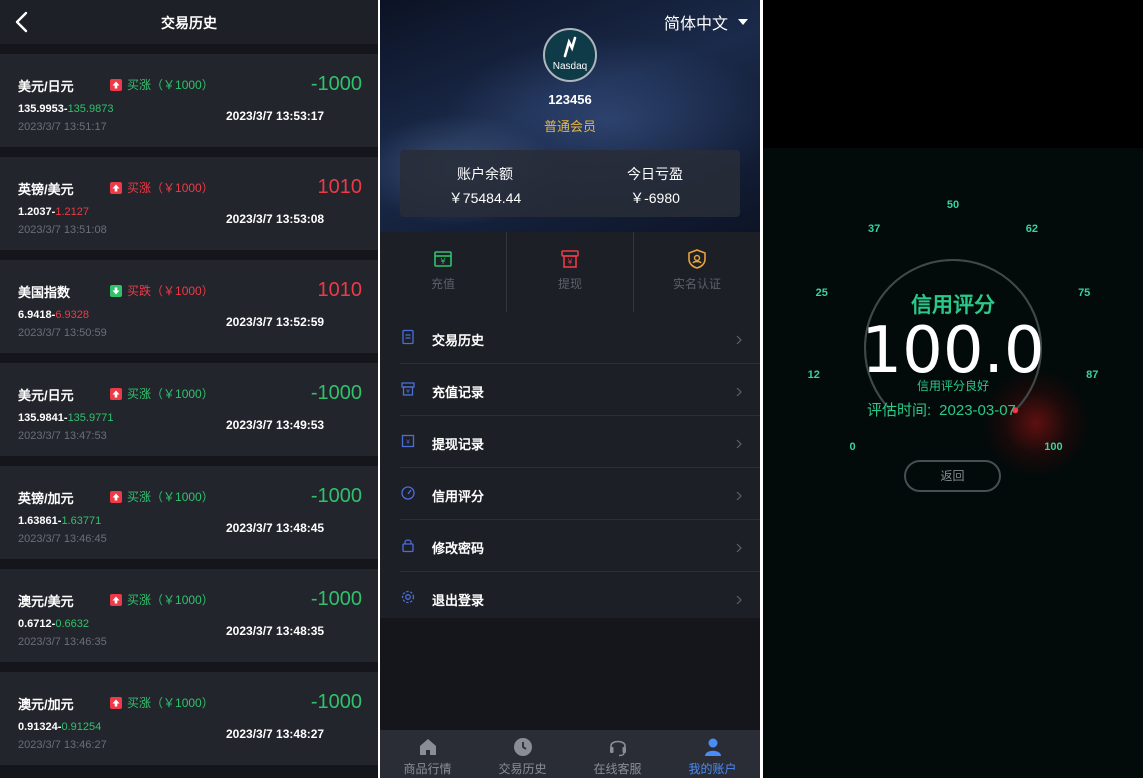  I want to click on menu-item-label: 交易历史, so click(458, 340).